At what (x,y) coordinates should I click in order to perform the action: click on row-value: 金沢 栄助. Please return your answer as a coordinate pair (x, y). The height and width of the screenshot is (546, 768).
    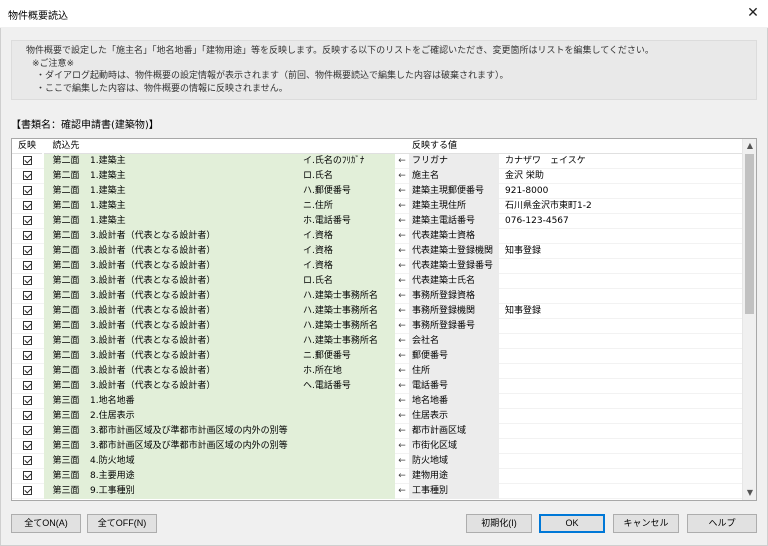
    Looking at the image, I should click on (621, 176).